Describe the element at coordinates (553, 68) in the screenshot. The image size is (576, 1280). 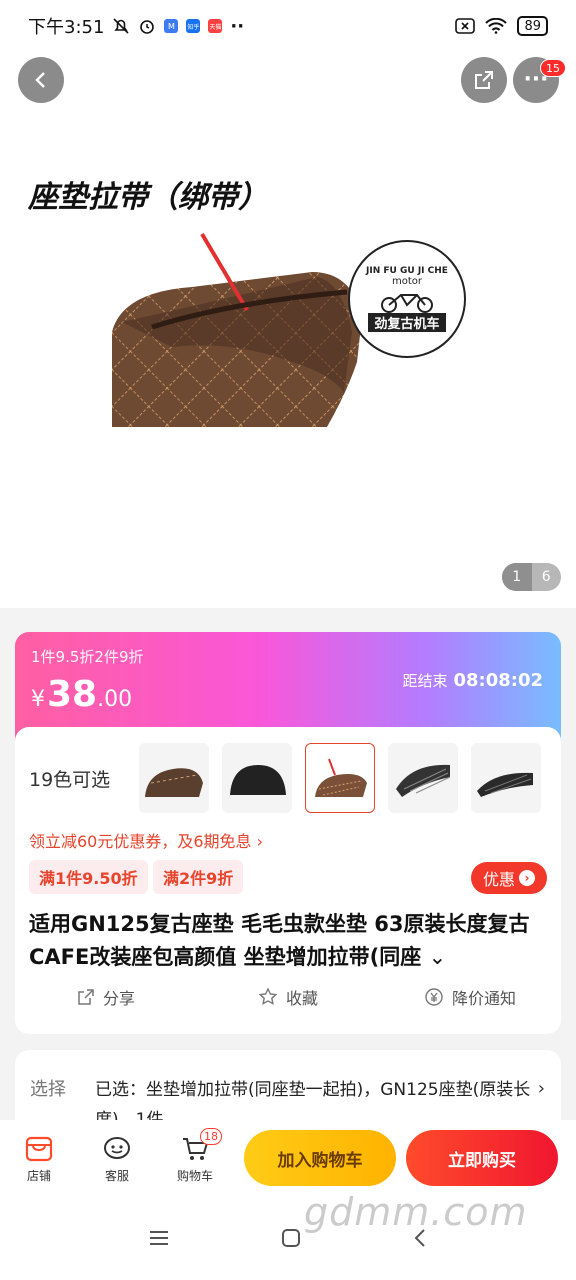
I see `more-badge: 15` at that location.